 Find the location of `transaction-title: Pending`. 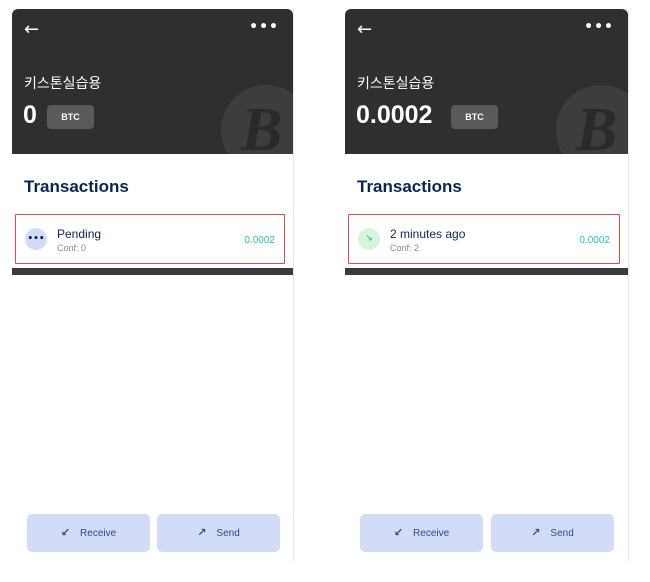

transaction-title: Pending is located at coordinates (79, 234).